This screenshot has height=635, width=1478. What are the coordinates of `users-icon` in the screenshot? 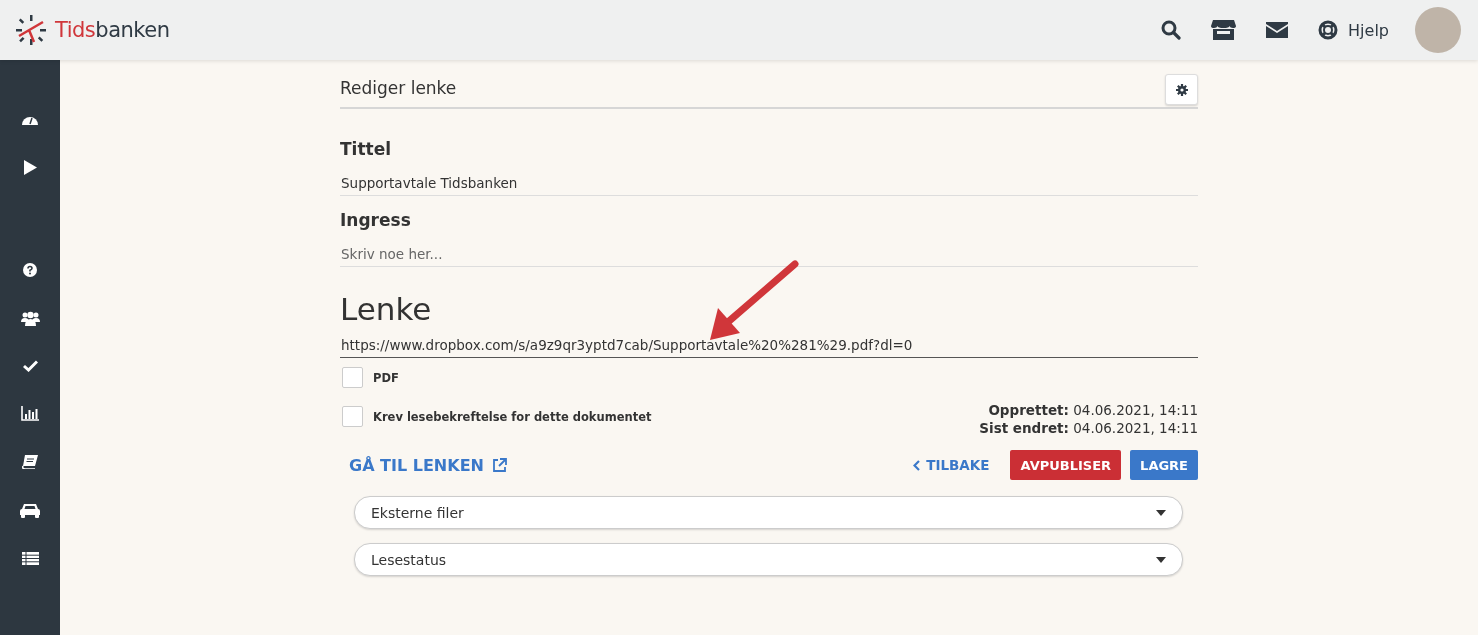 It's located at (30, 318).